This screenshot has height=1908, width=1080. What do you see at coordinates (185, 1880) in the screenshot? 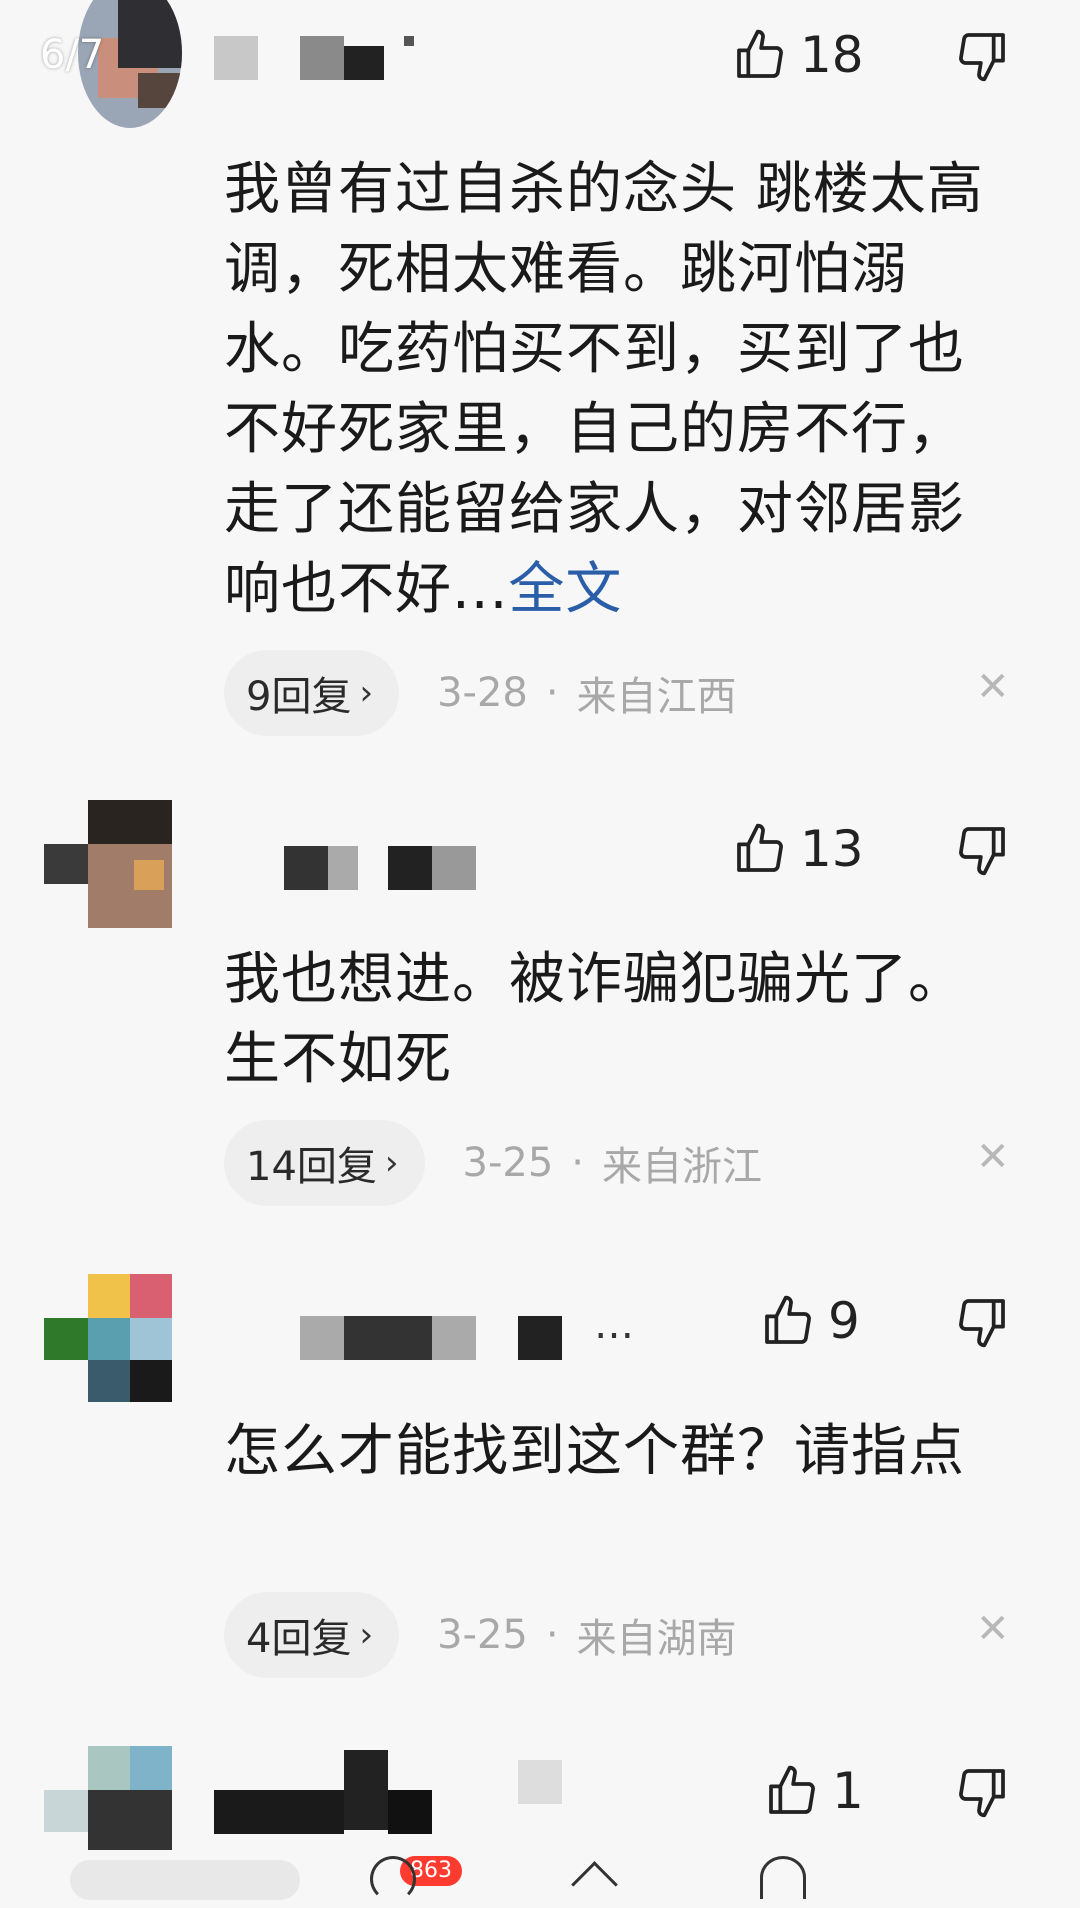
I see `comment-input` at bounding box center [185, 1880].